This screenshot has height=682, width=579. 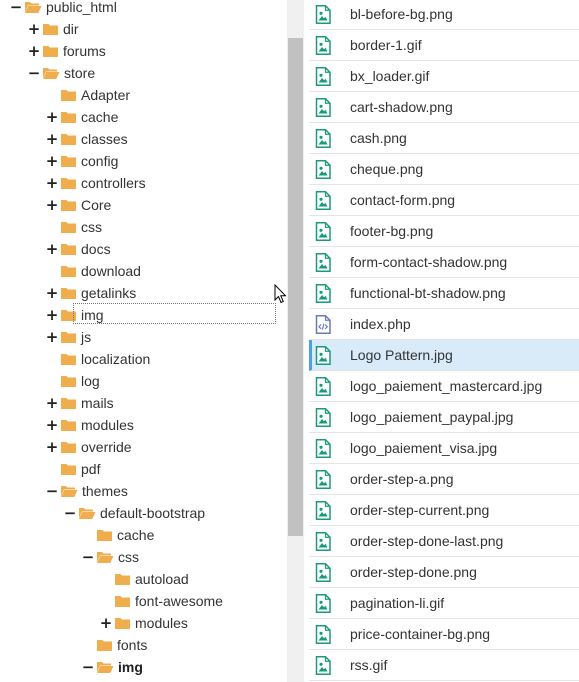 What do you see at coordinates (114, 645) in the screenshot?
I see `tree-item-fonts: fonts` at bounding box center [114, 645].